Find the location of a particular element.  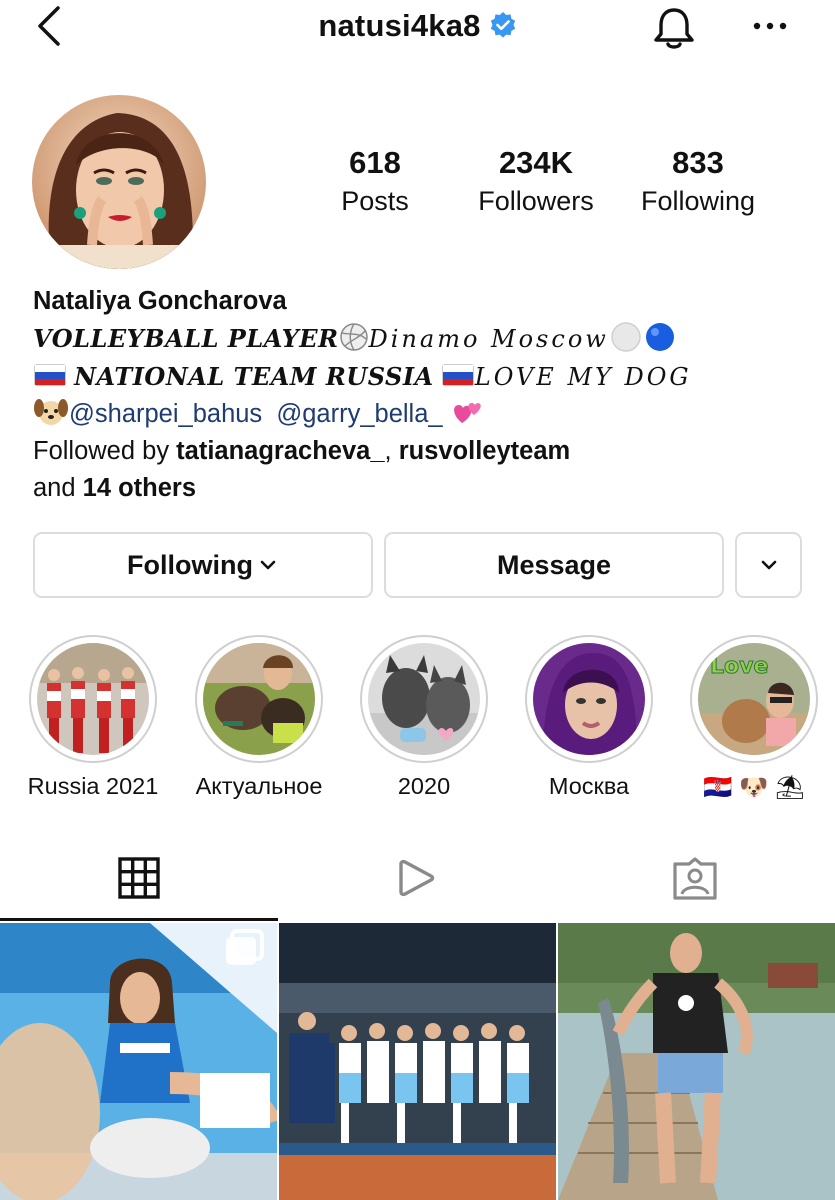

suggested-accounts-button is located at coordinates (768, 565).